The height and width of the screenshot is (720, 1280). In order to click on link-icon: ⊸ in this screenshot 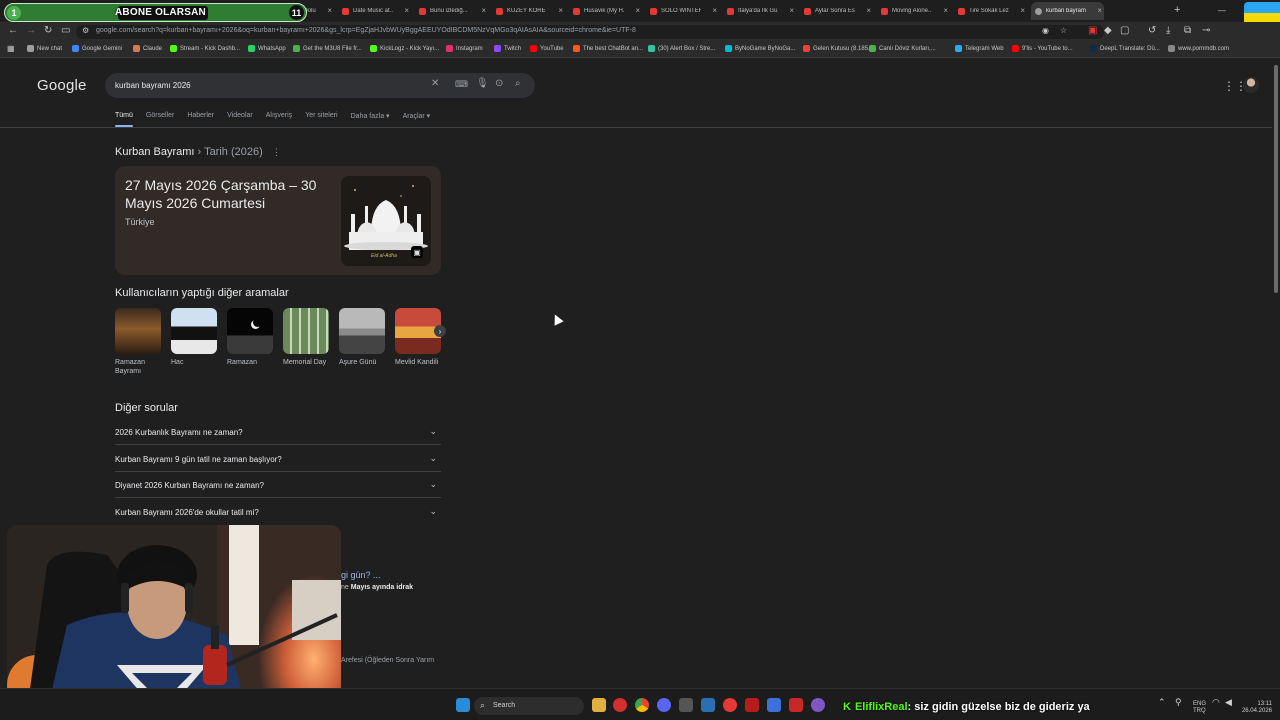, I will do `click(1206, 30)`.